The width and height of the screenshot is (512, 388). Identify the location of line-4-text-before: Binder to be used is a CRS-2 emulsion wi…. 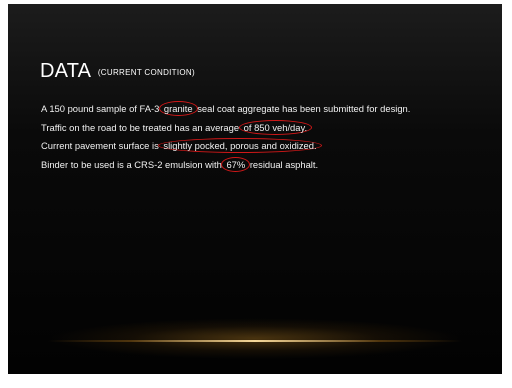
(131, 164).